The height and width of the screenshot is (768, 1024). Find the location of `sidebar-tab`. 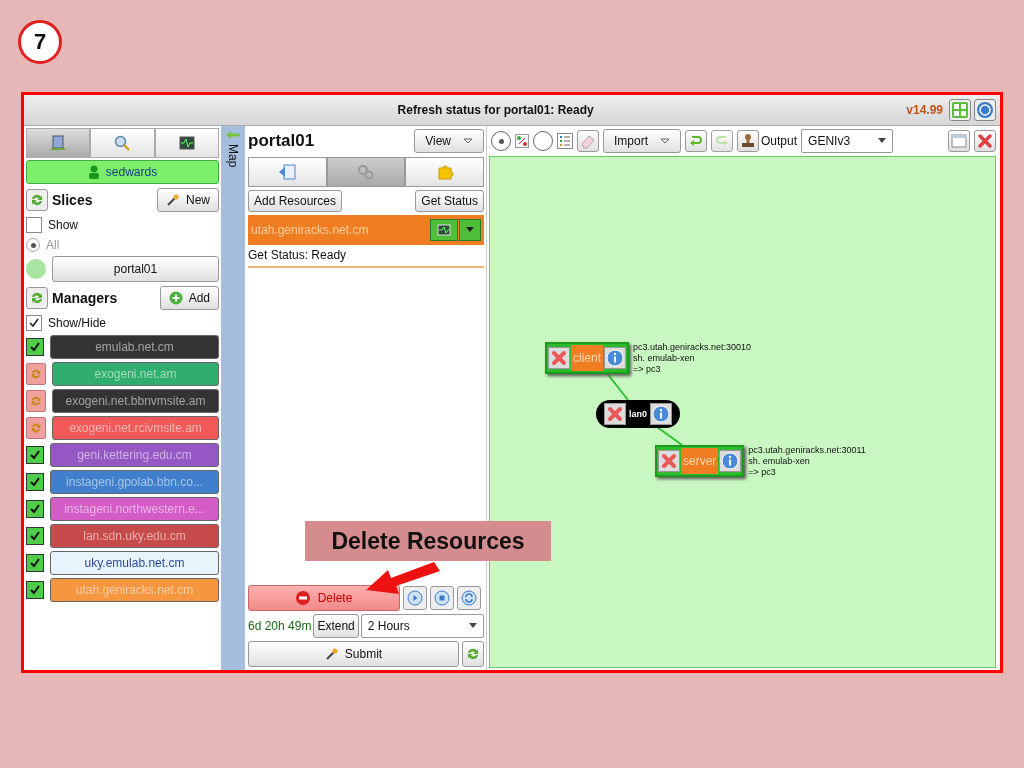

sidebar-tab is located at coordinates (186, 143).